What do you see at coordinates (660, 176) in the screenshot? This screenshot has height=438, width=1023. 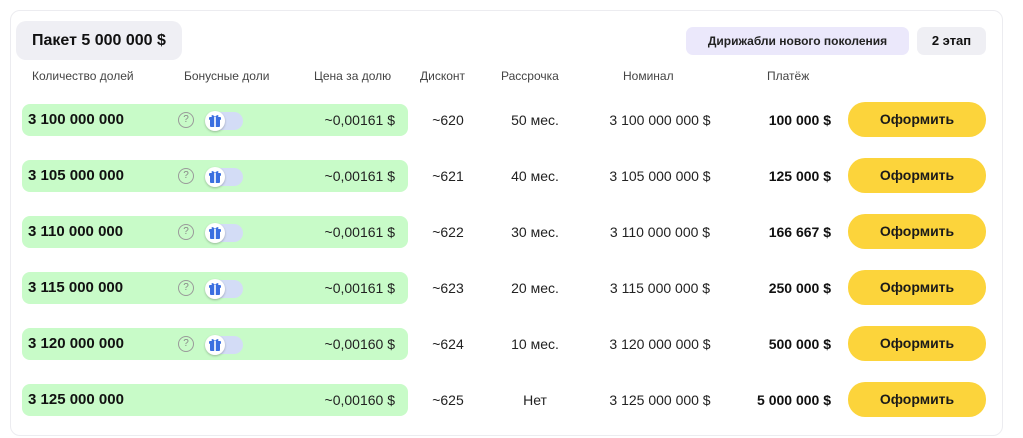 I see `nominal-value: 3 105 000 000 $` at bounding box center [660, 176].